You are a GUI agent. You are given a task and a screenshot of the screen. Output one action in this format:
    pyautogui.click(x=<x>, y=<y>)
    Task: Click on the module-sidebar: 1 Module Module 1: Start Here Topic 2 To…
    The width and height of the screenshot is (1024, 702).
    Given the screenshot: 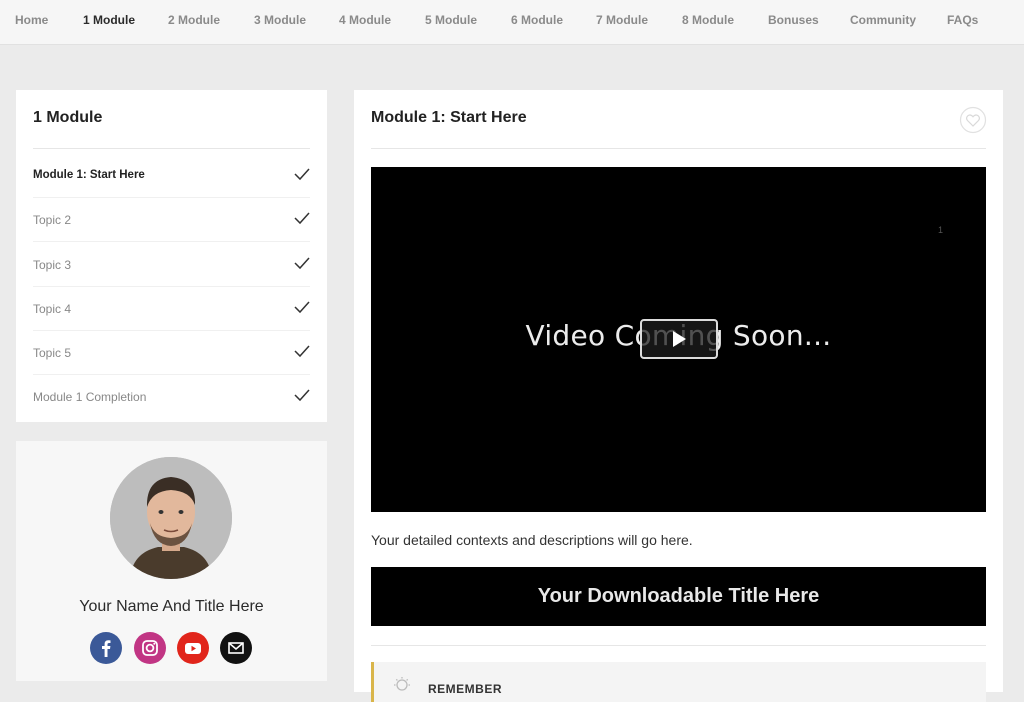 What is the action you would take?
    pyautogui.click(x=171, y=256)
    